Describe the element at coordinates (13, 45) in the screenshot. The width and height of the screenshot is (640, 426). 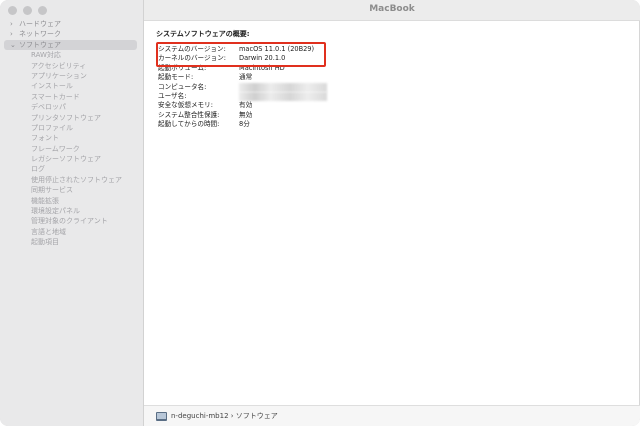
I see `chevron-down-icon: ⌄` at that location.